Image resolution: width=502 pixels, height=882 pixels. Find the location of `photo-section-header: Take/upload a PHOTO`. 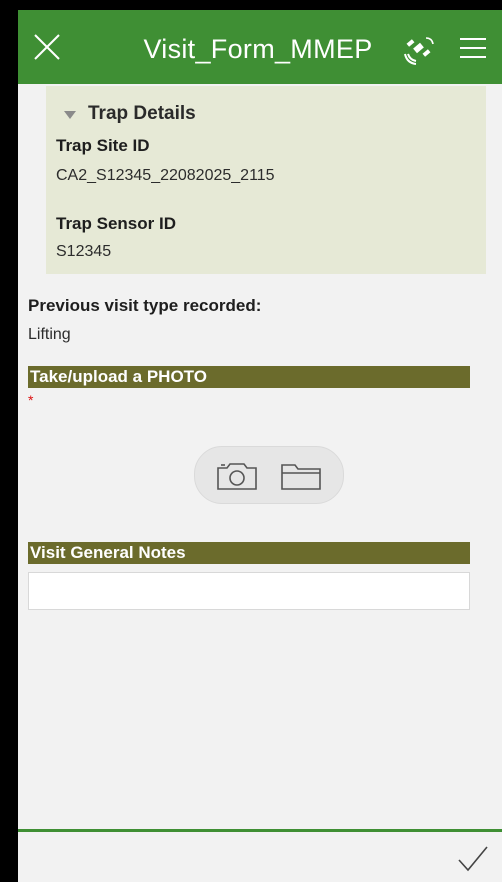

photo-section-header: Take/upload a PHOTO is located at coordinates (249, 377).